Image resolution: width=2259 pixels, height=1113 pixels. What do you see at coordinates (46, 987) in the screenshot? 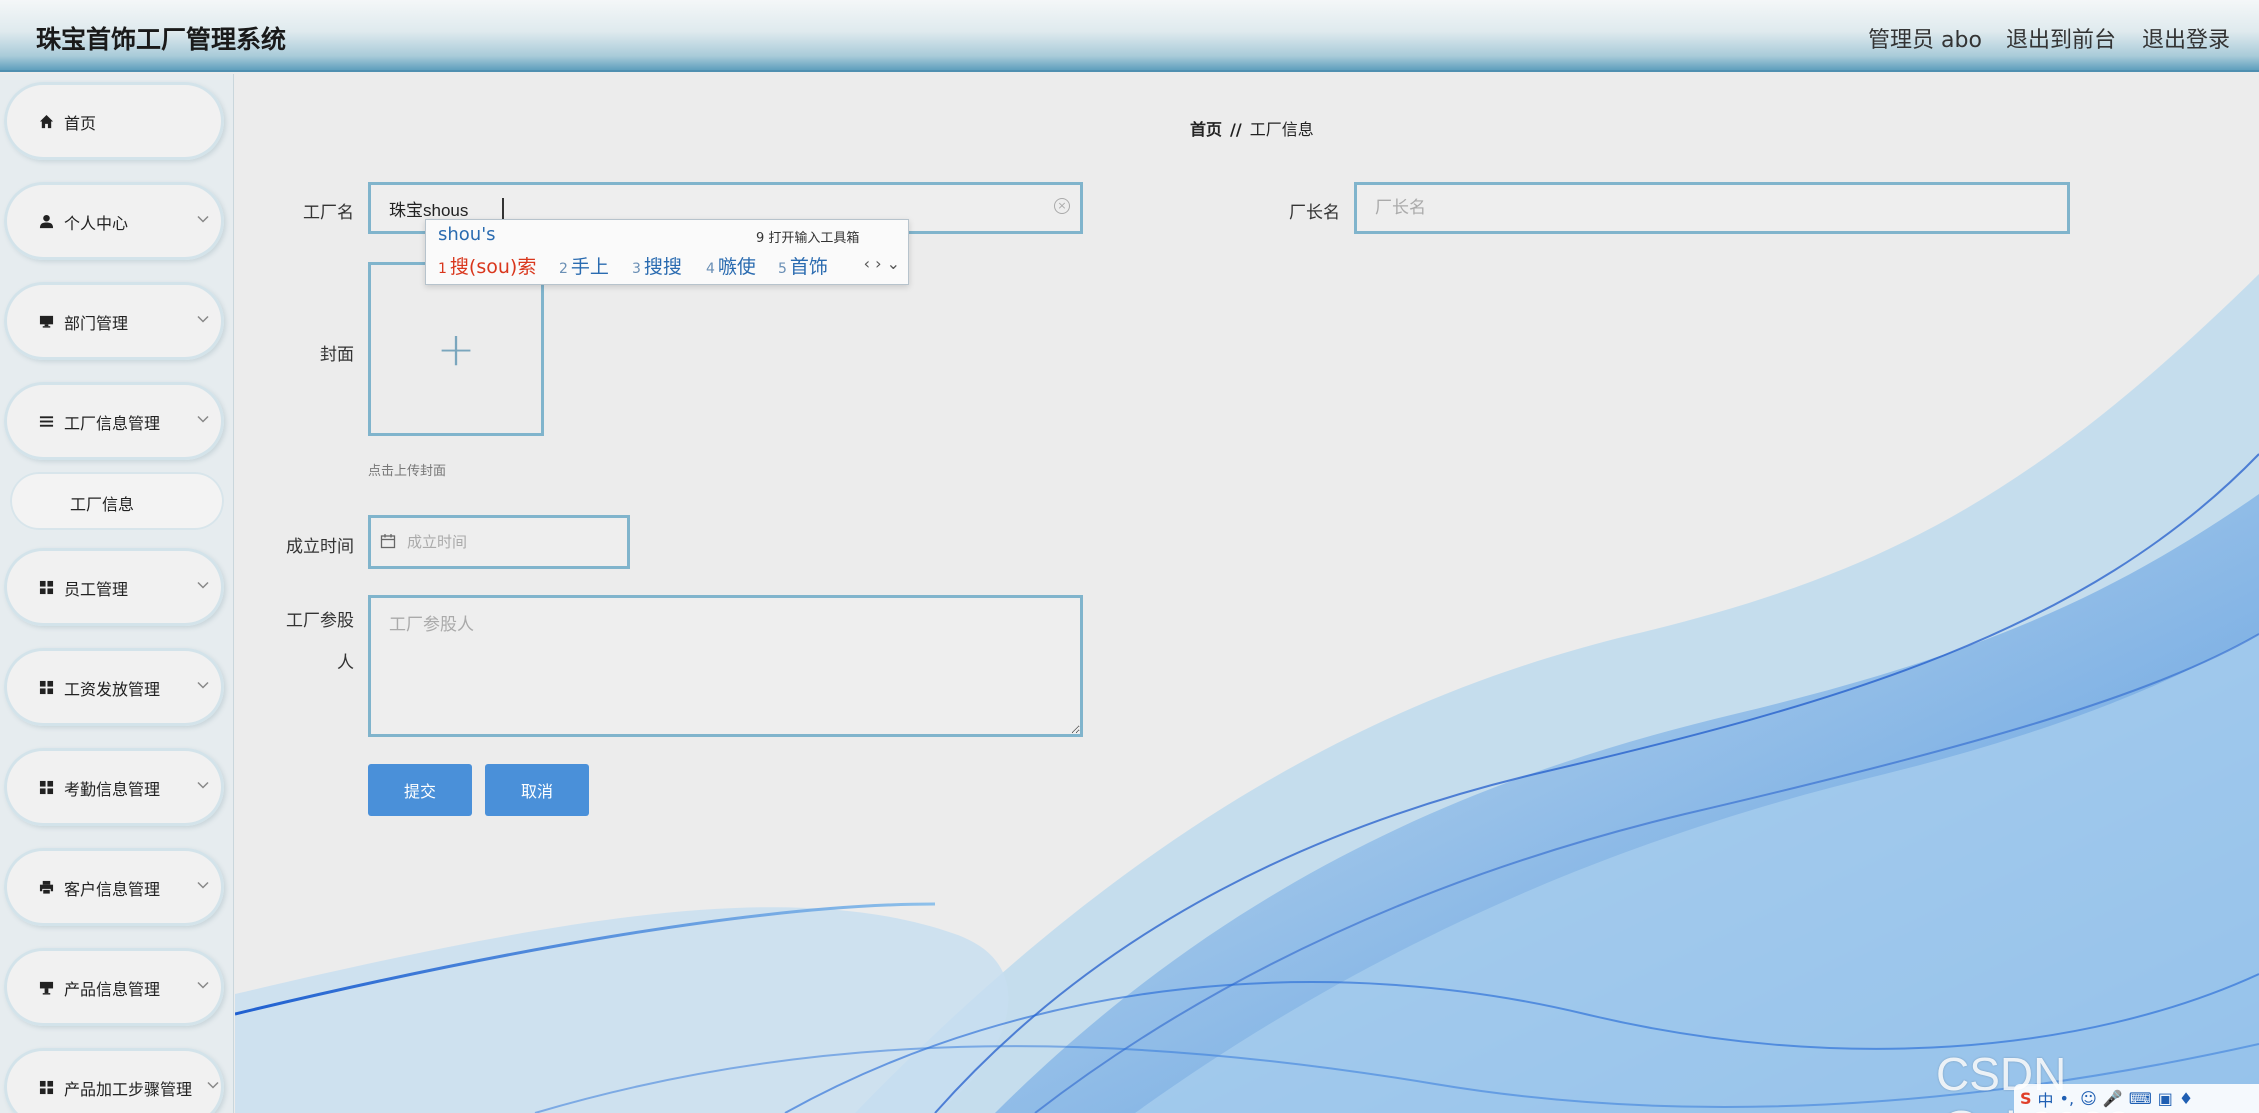
I see `print-stand-icon` at bounding box center [46, 987].